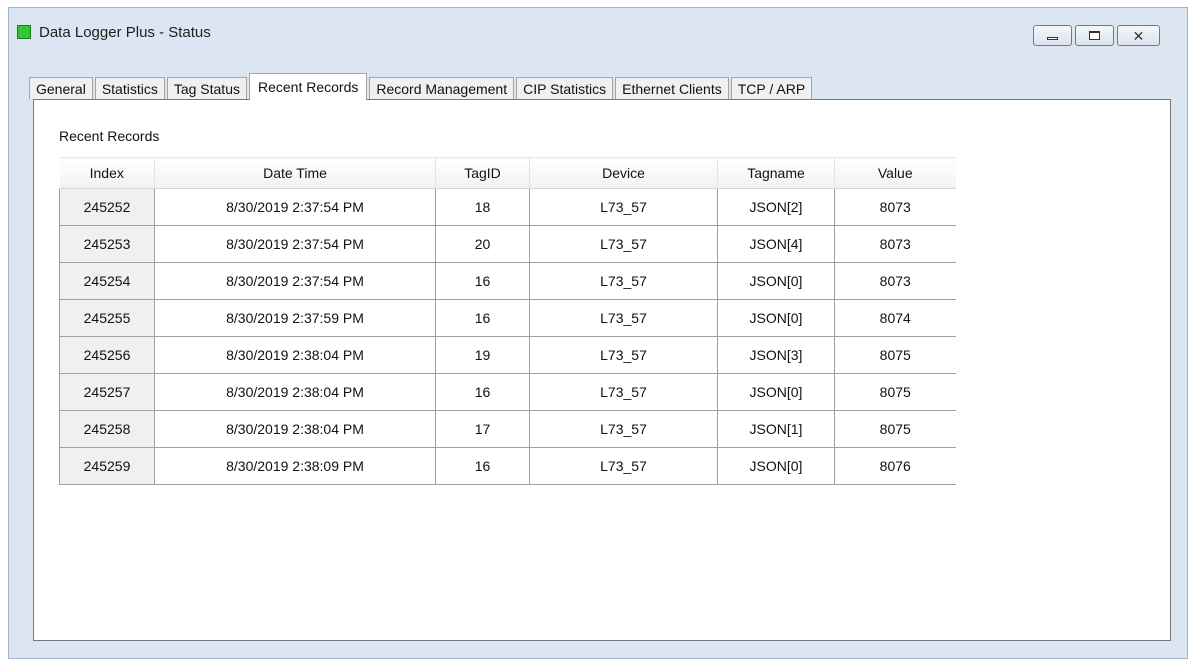 This screenshot has height=666, width=1196. Describe the element at coordinates (129, 88) in the screenshot. I see `tab-statistics: Statistics` at that location.